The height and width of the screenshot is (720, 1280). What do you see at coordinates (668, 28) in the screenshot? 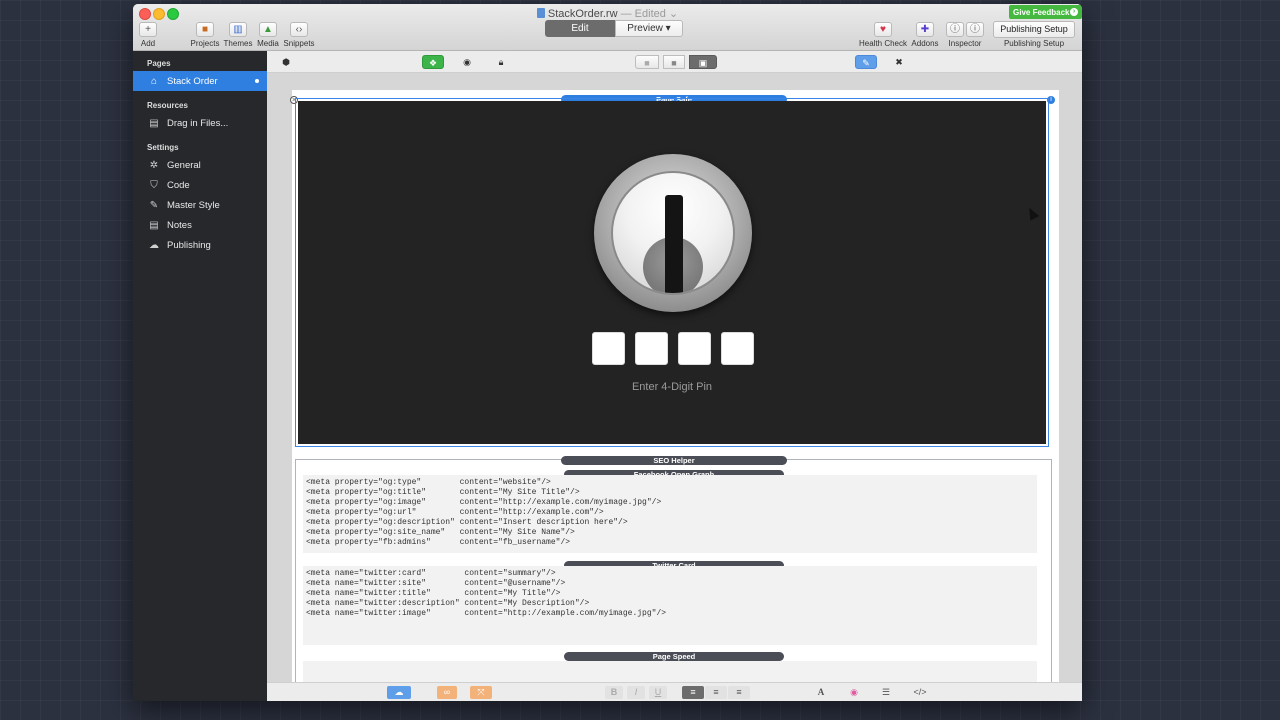
I see `chevron-down-icon: ▾` at bounding box center [668, 28].